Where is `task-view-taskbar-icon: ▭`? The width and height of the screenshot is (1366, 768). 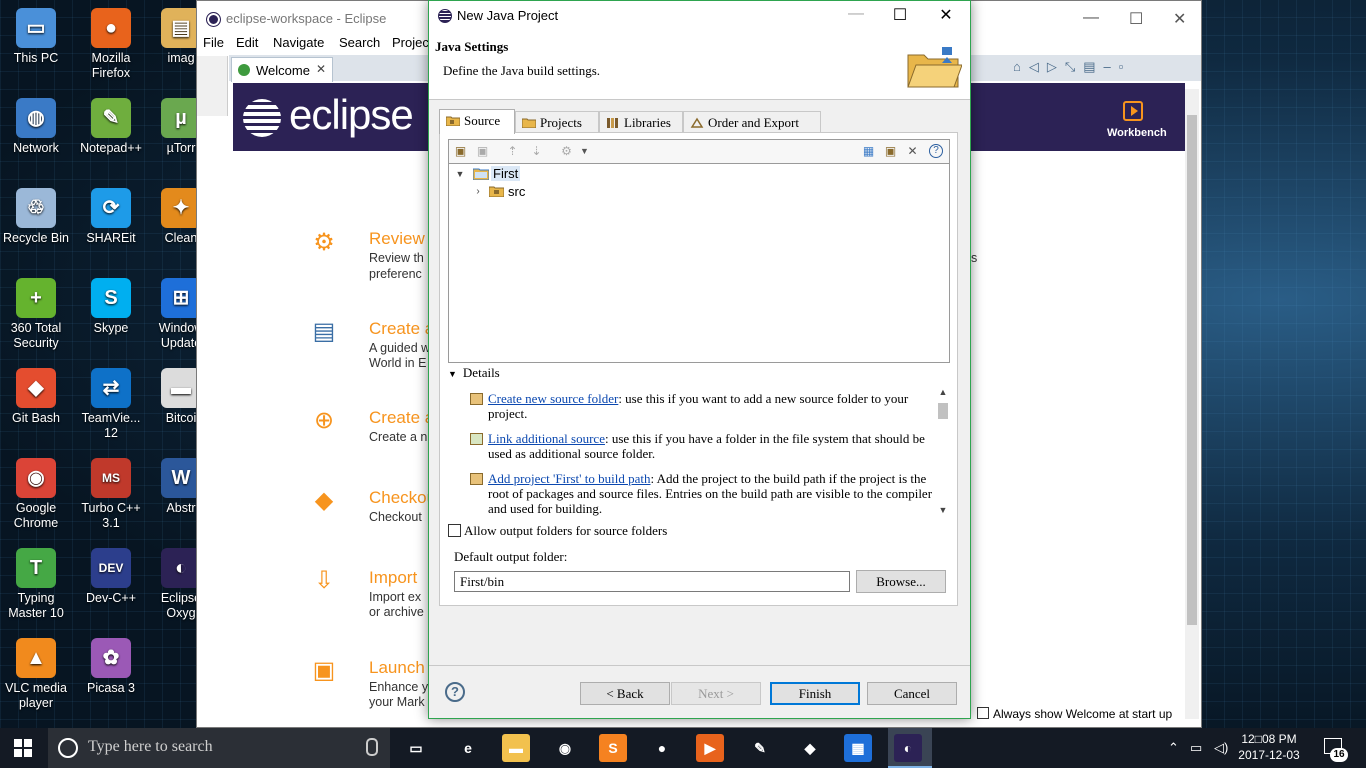
task-view-taskbar-icon: ▭ is located at coordinates (416, 748).